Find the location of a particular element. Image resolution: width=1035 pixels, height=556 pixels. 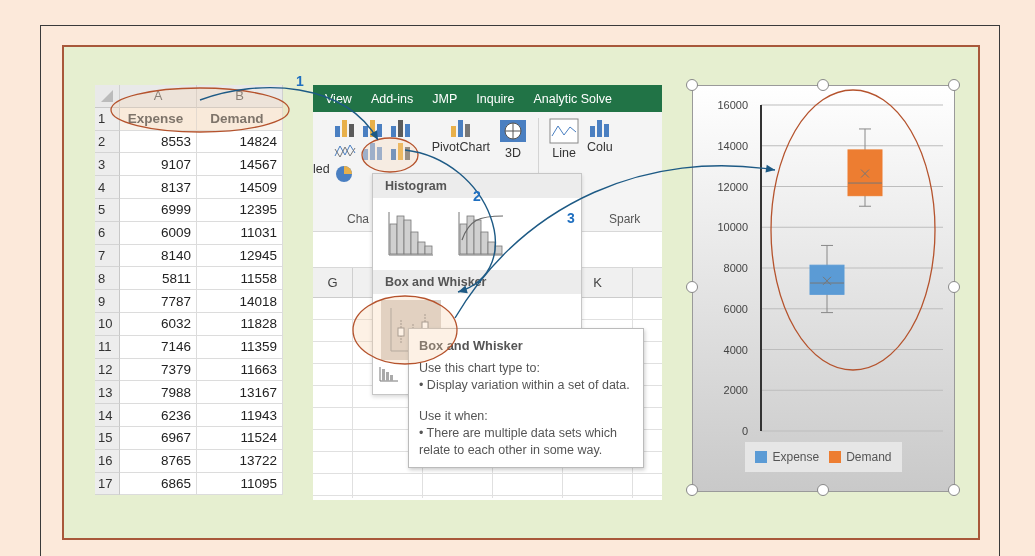

row-number: 17 is located at coordinates (107, 484).